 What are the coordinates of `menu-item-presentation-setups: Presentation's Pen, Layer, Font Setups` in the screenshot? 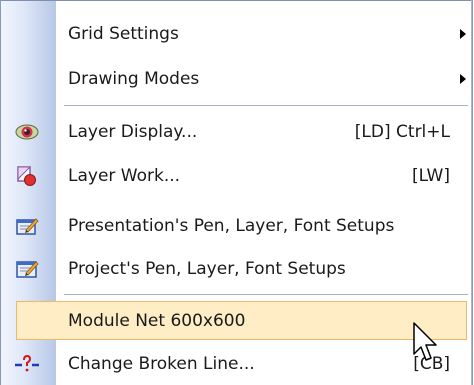 It's located at (235, 226).